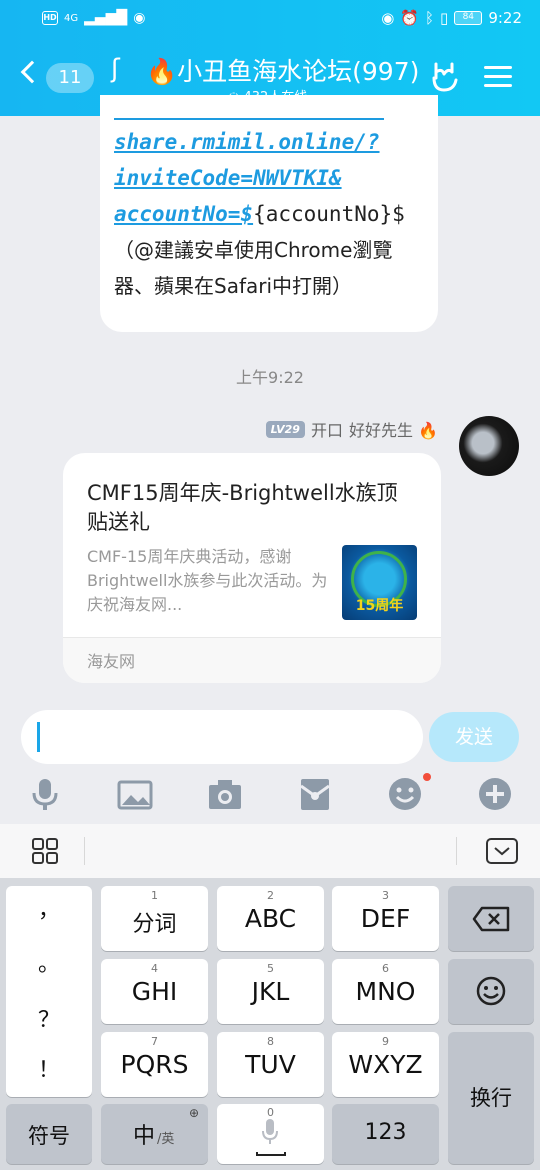 Image resolution: width=540 pixels, height=1170 pixels. I want to click on key-number: 5, so click(270, 968).